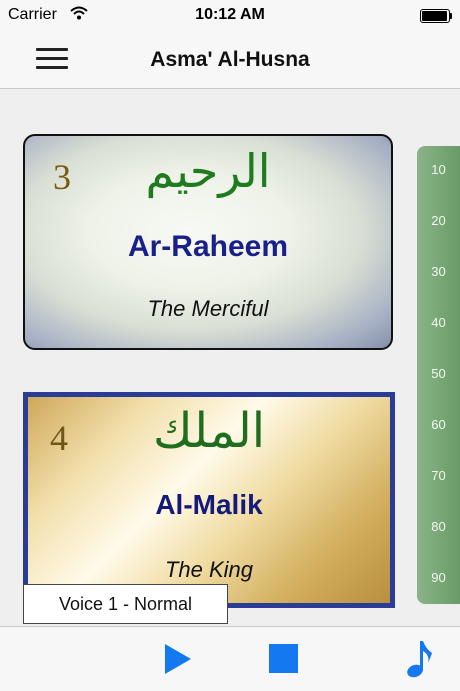  Describe the element at coordinates (230, 658) in the screenshot. I see `playback-toolbar` at that location.